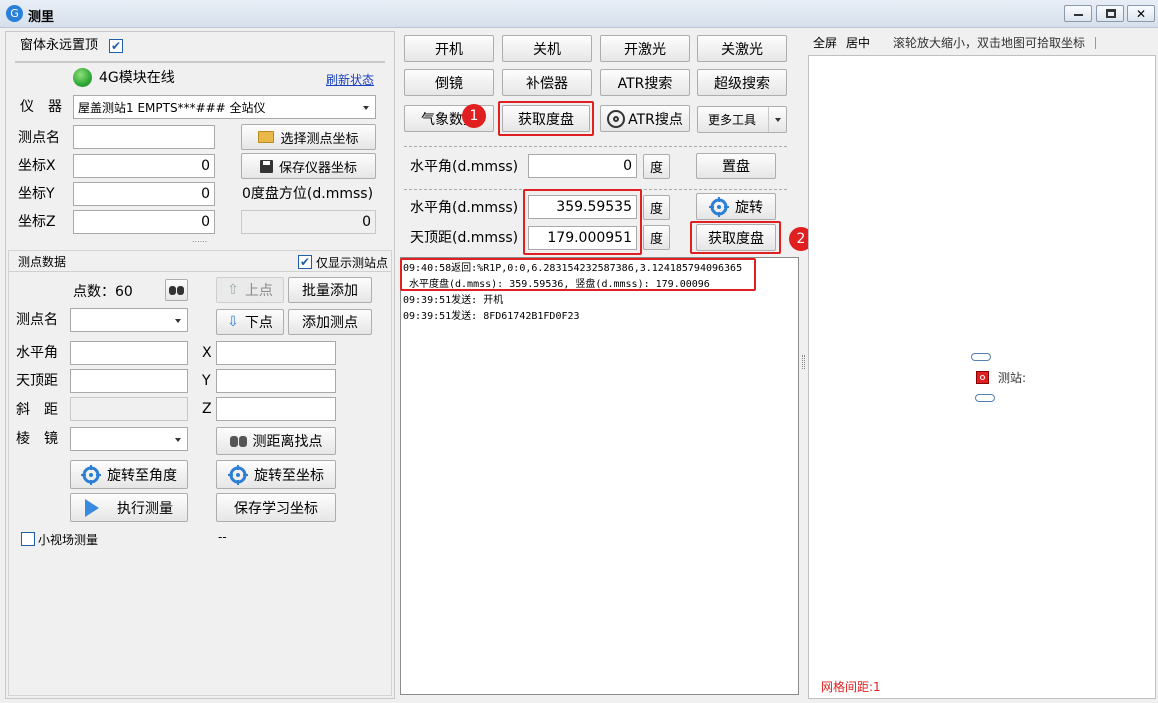  I want to click on step-badge-1: 1, so click(474, 116).